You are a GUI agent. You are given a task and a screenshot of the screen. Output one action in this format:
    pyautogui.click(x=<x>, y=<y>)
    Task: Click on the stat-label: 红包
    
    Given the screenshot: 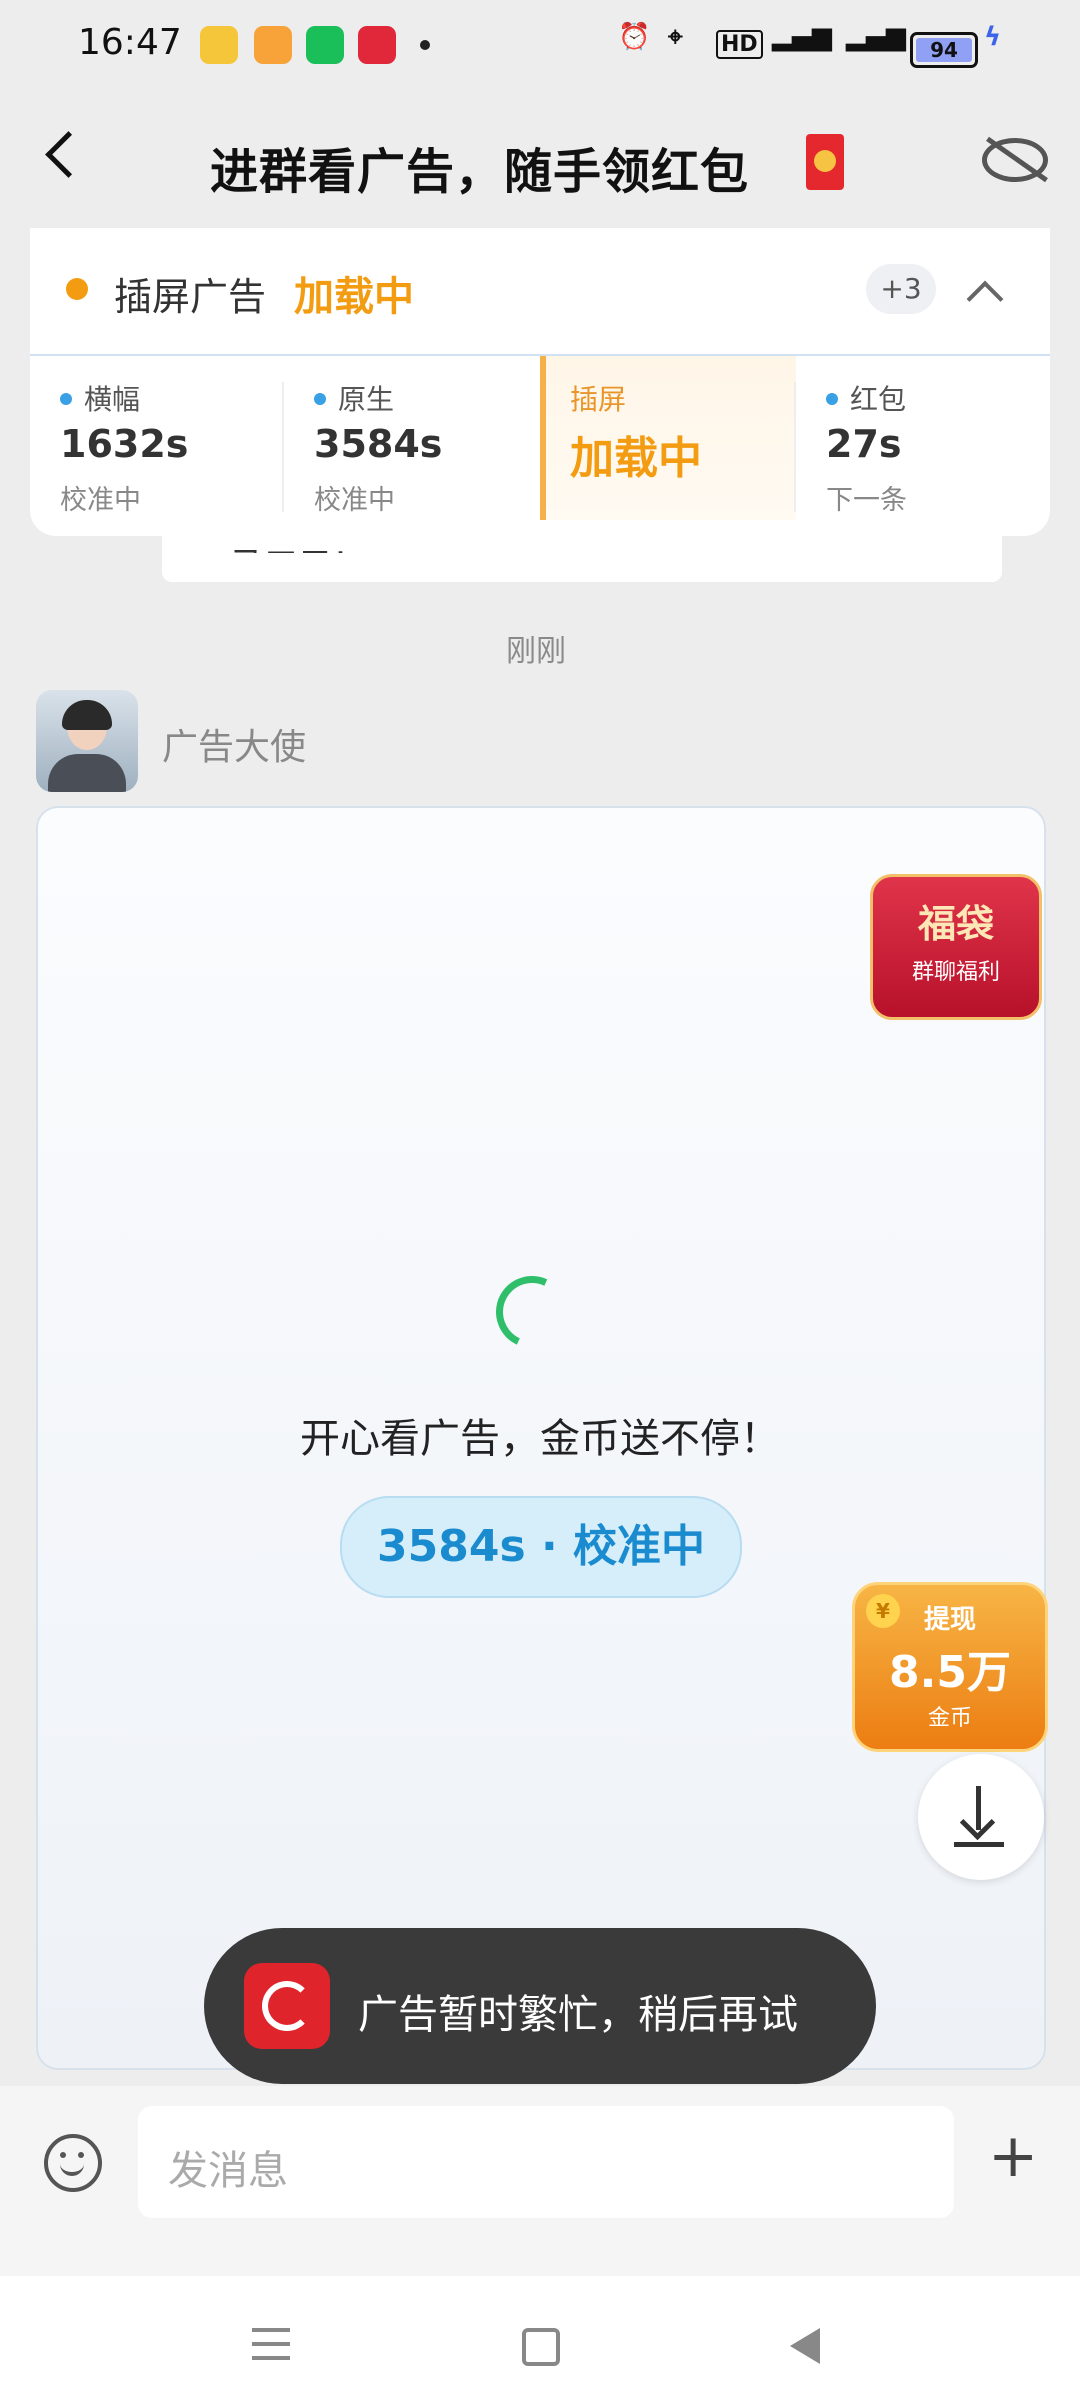 What is the action you would take?
    pyautogui.click(x=878, y=399)
    